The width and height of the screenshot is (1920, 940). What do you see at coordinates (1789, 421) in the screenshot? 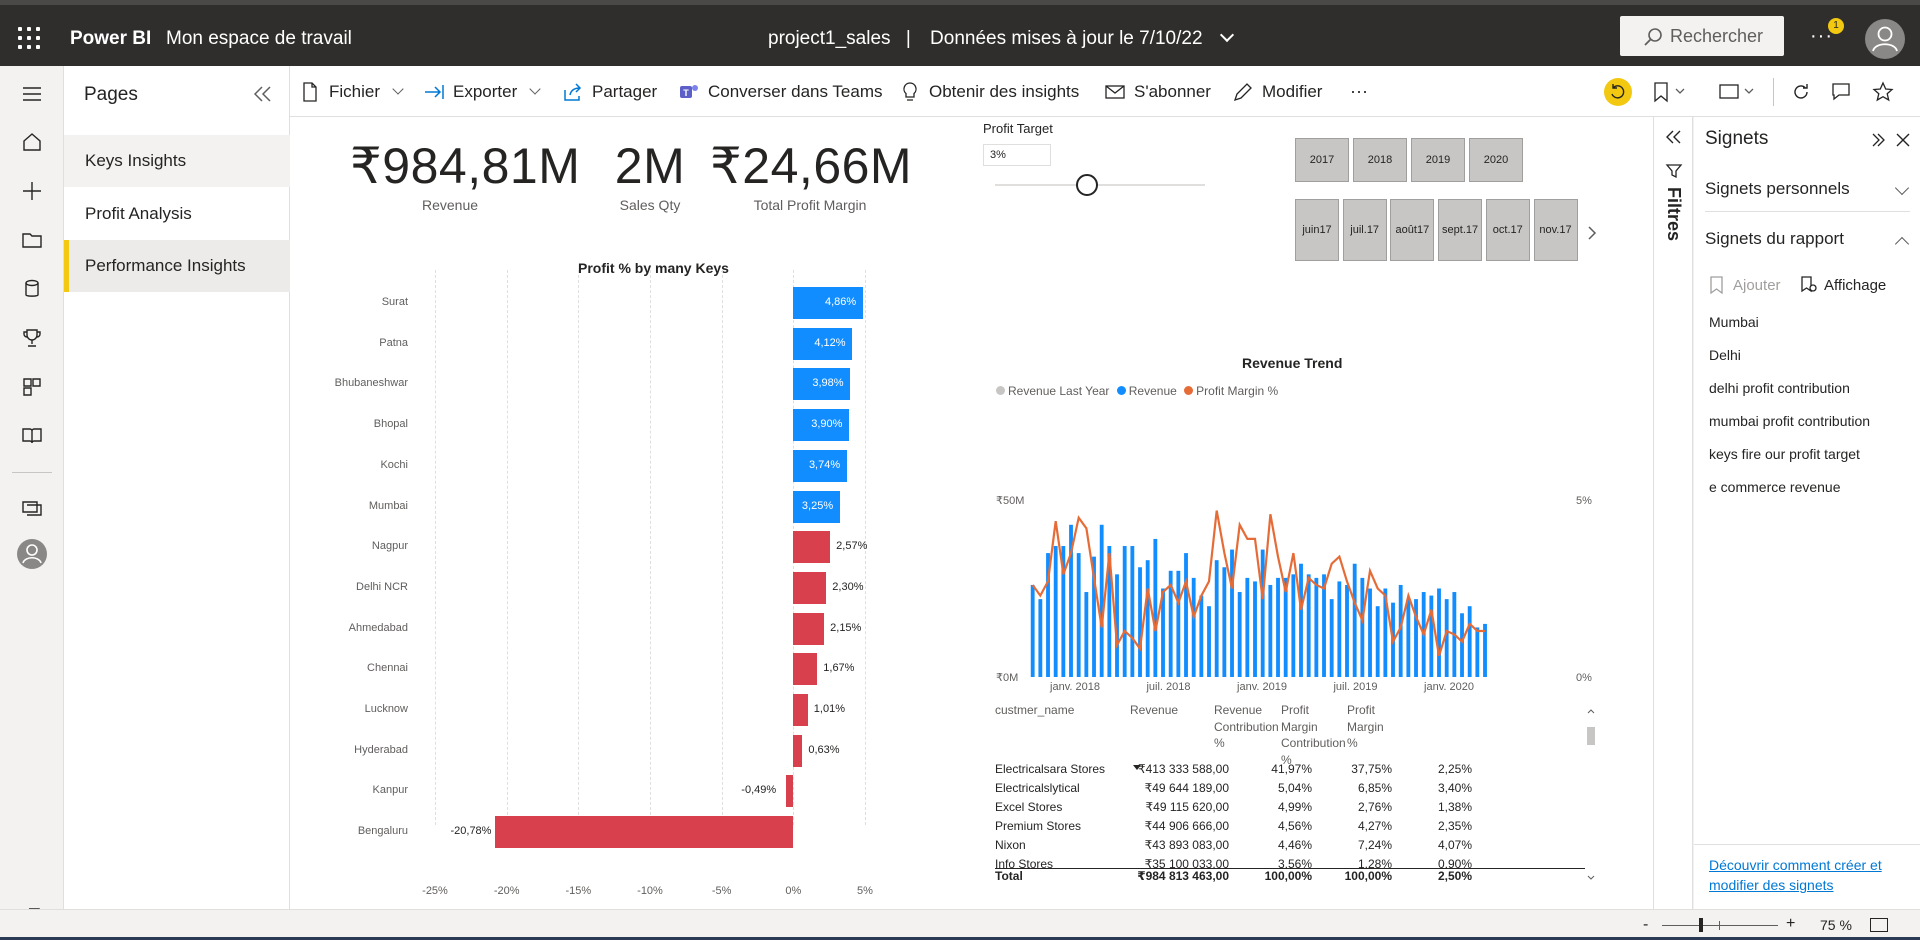
I see `bookmark-item: mumbai profit contribution` at bounding box center [1789, 421].